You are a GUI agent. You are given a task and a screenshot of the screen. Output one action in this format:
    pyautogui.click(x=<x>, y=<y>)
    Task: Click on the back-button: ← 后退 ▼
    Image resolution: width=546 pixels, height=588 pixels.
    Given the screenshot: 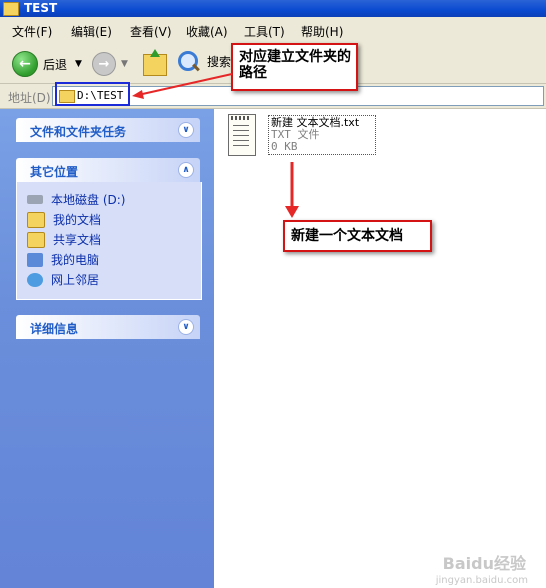 What is the action you would take?
    pyautogui.click(x=47, y=64)
    